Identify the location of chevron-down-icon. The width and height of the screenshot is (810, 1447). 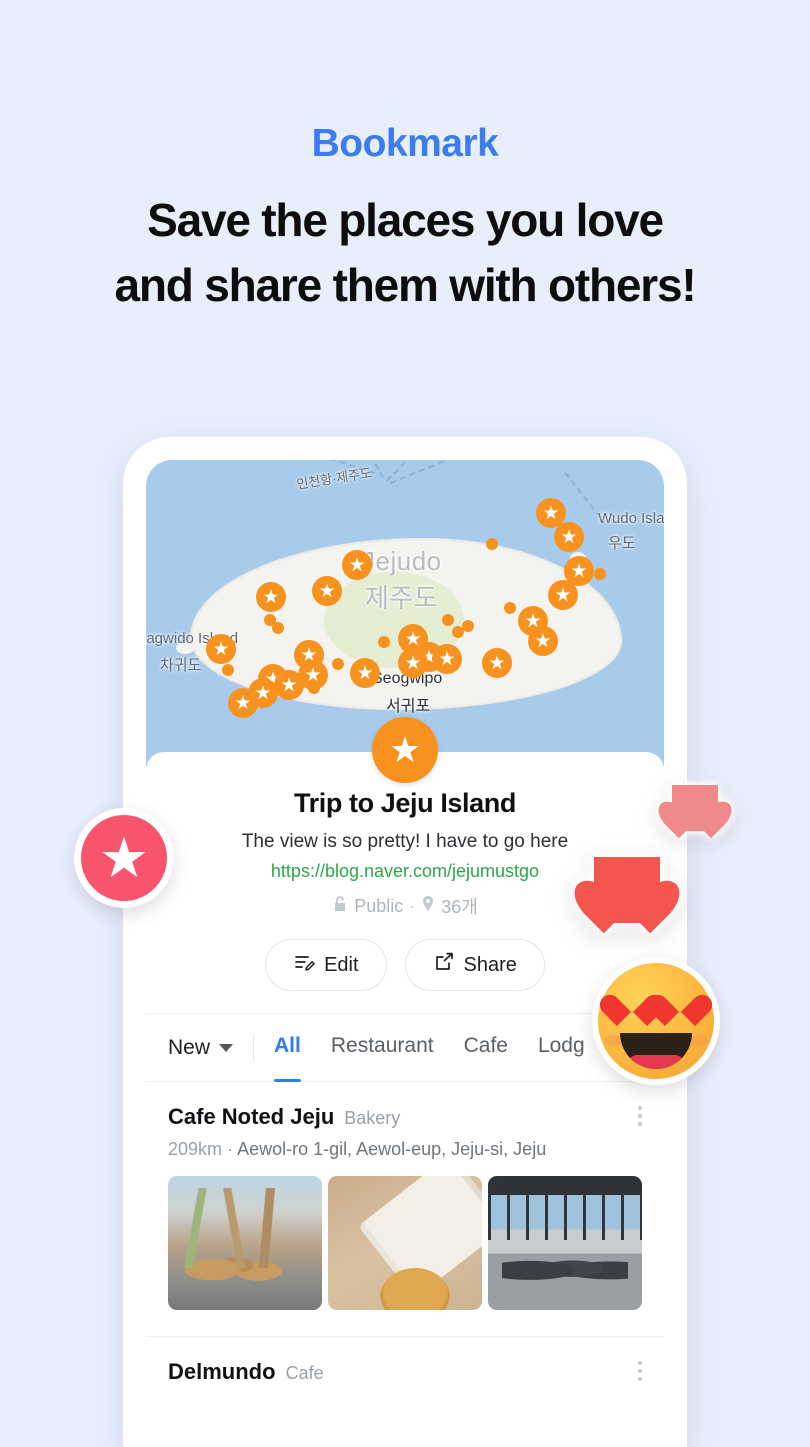
(226, 1047).